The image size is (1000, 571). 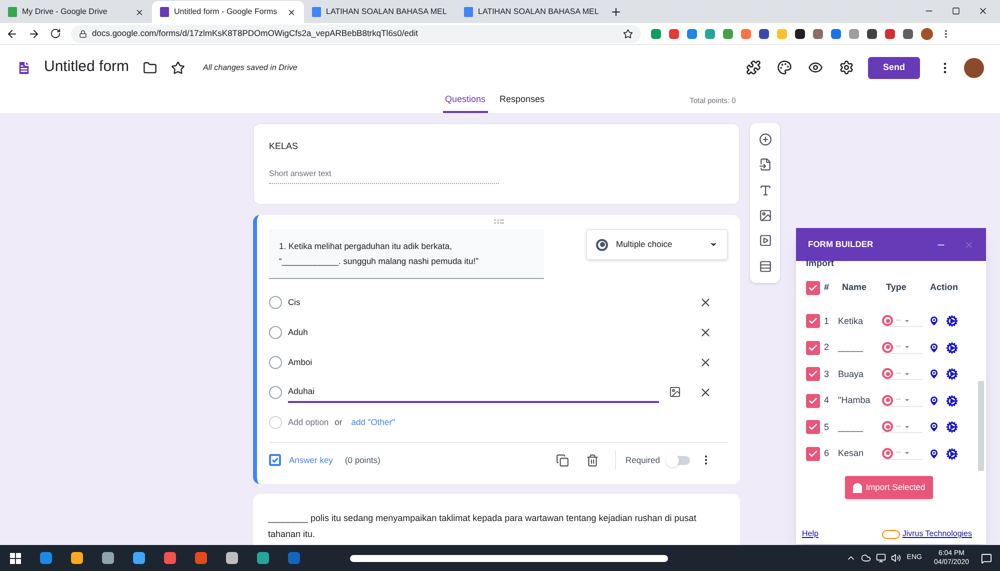 I want to click on question-title: KELAS, so click(x=496, y=147).